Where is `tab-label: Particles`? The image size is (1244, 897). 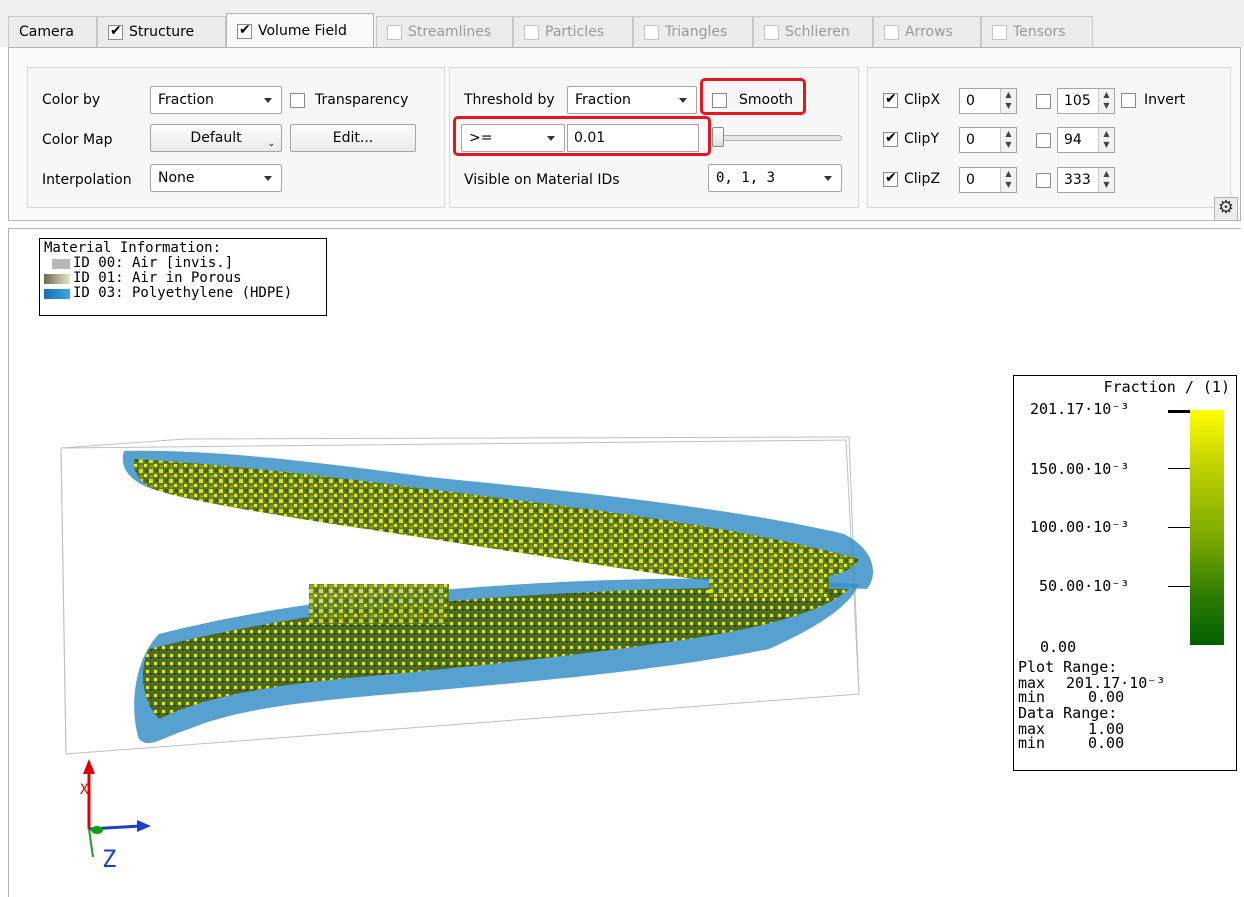 tab-label: Particles is located at coordinates (575, 32).